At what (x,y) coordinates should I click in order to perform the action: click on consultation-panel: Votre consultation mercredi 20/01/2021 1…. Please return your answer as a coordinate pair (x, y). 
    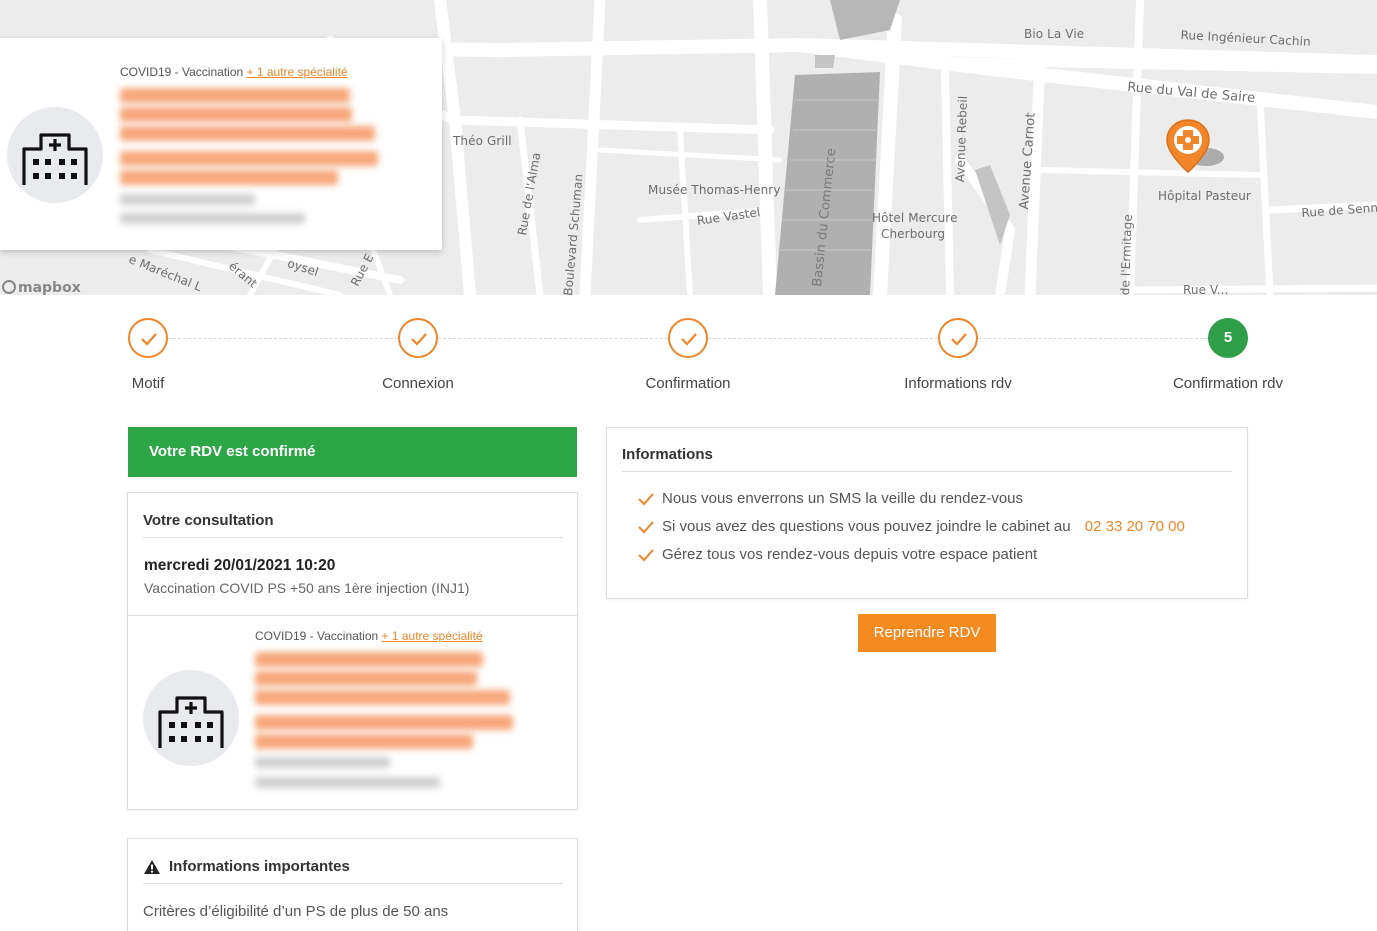
    Looking at the image, I should click on (352, 651).